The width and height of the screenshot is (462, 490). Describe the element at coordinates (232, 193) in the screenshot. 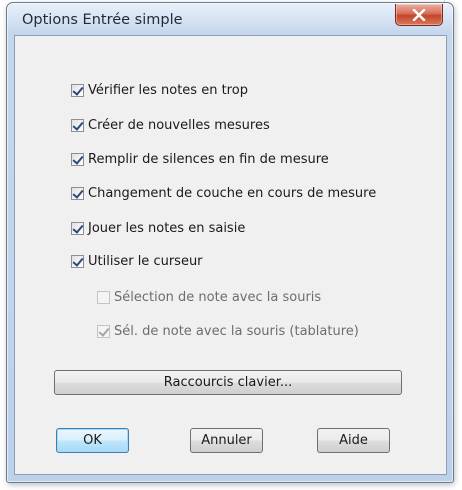

I see `checkbox-label: Changement de couche en cours de mesure` at that location.